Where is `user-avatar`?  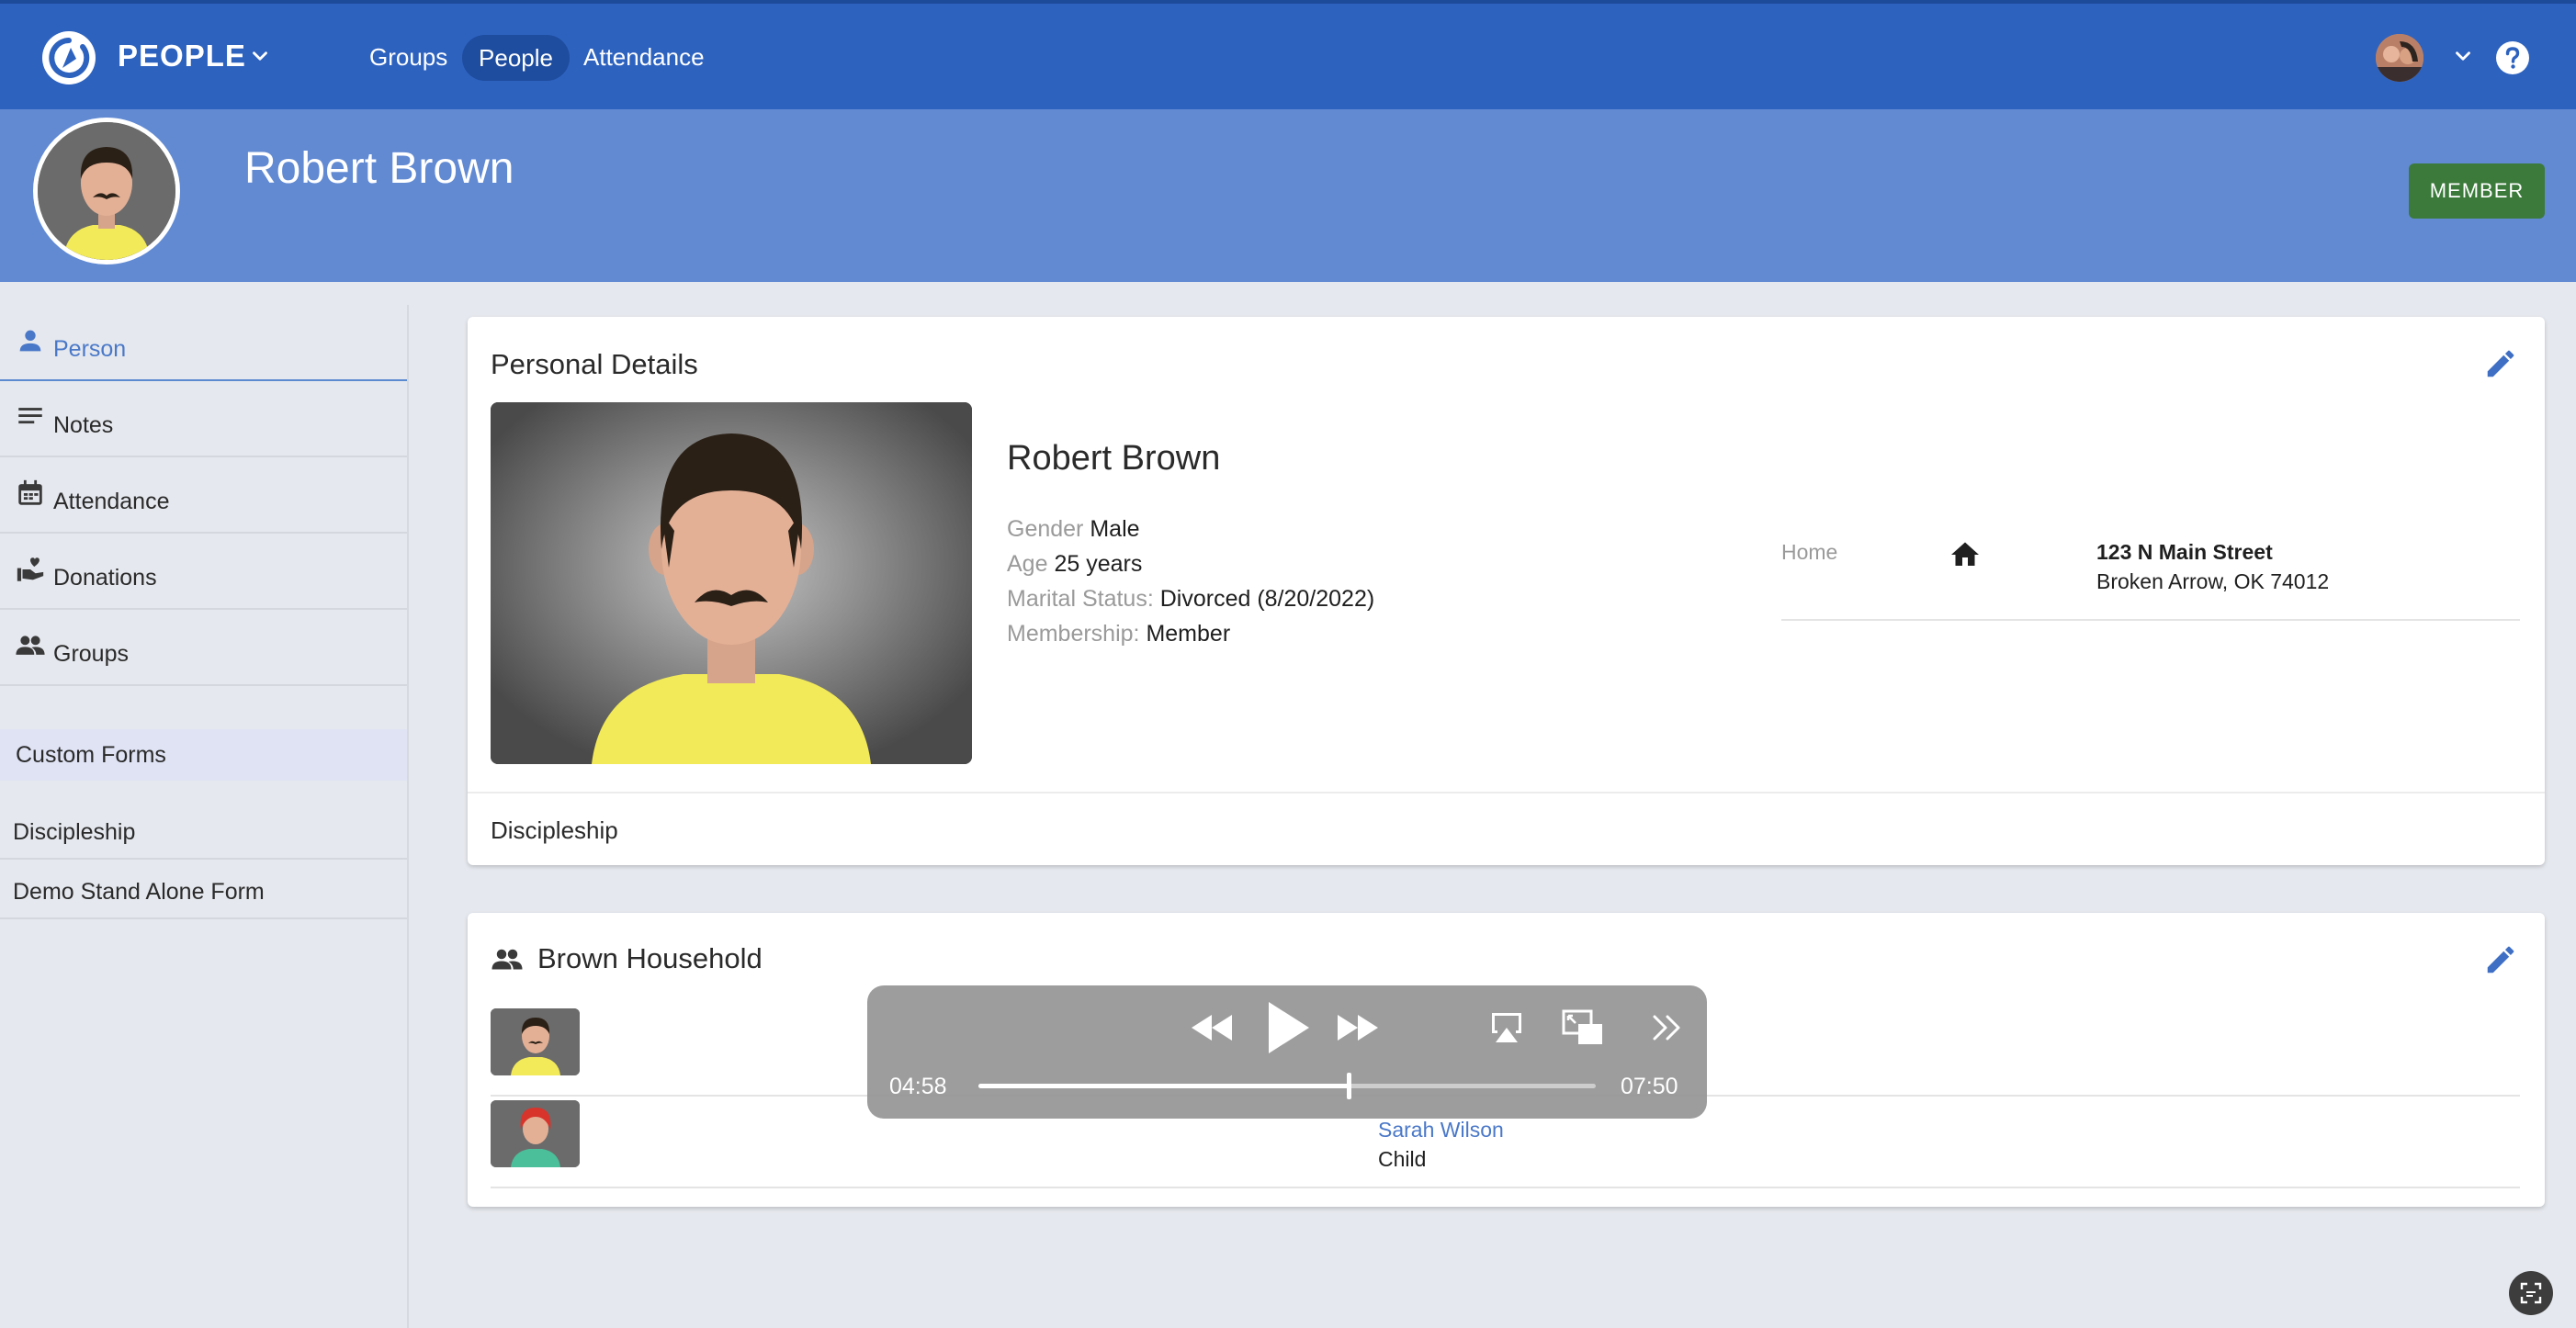
user-avatar is located at coordinates (2399, 58).